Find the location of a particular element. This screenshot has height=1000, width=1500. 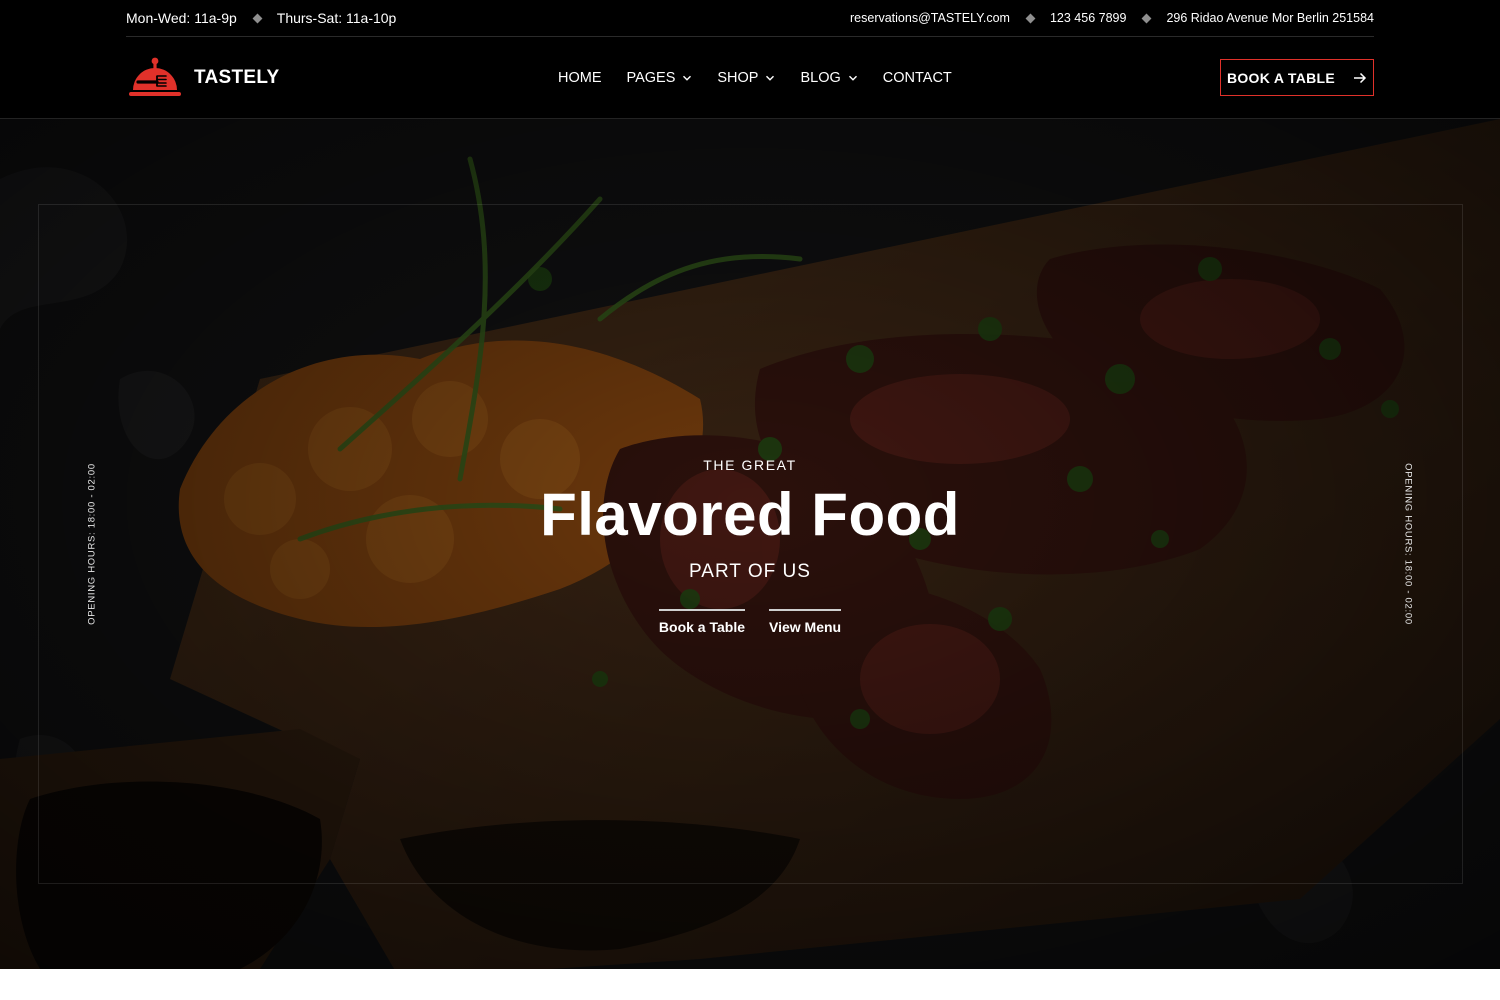

nav-label: PAGES is located at coordinates (651, 77).